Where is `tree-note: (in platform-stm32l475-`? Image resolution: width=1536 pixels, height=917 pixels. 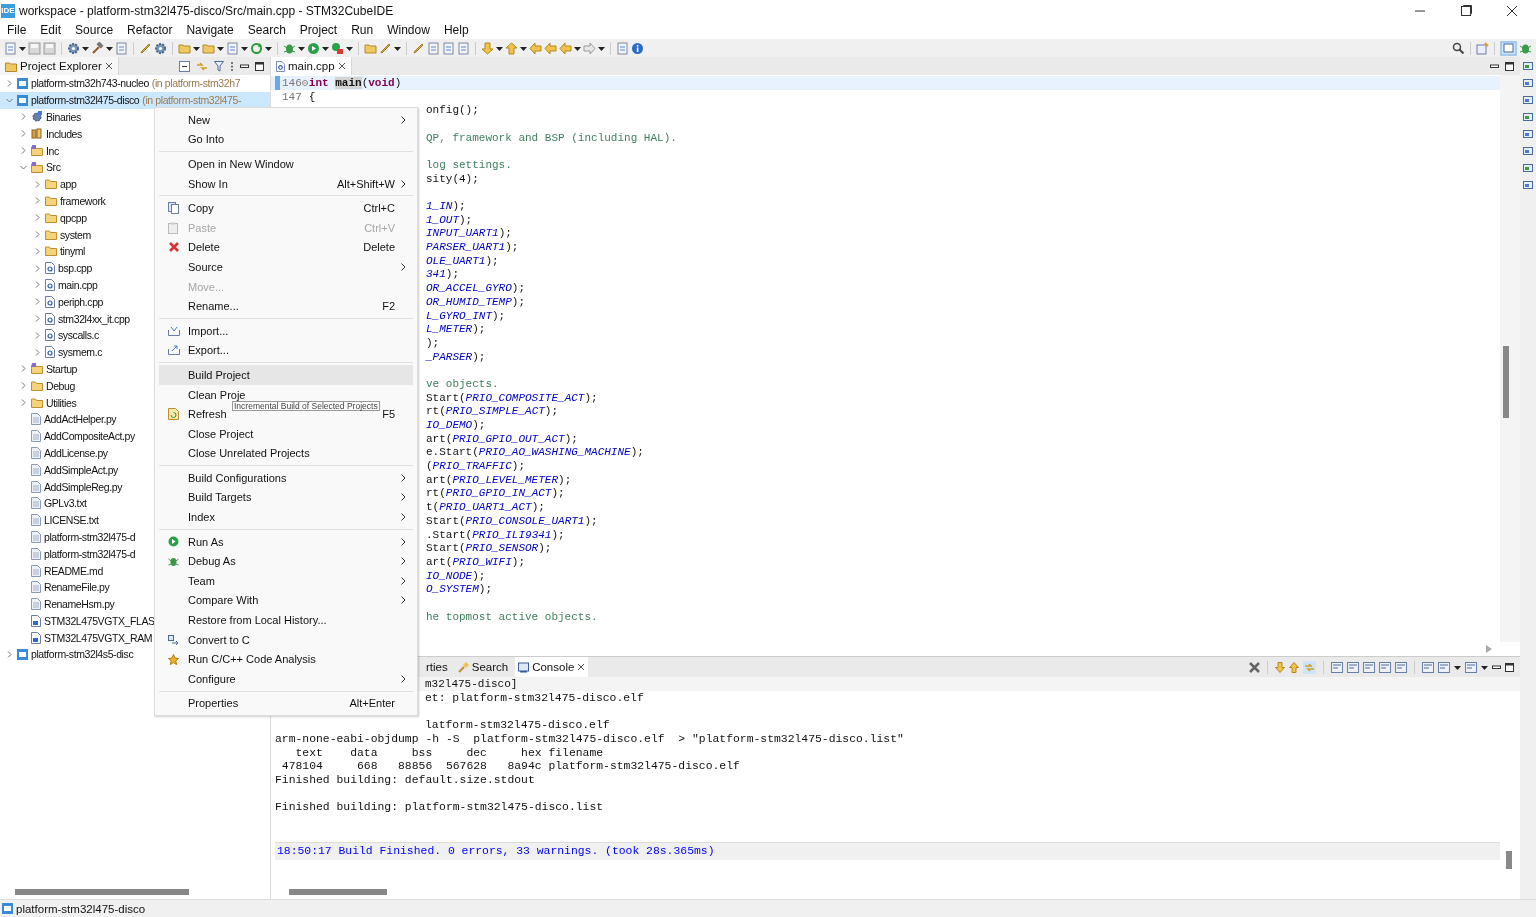 tree-note: (in platform-stm32l475- is located at coordinates (192, 100).